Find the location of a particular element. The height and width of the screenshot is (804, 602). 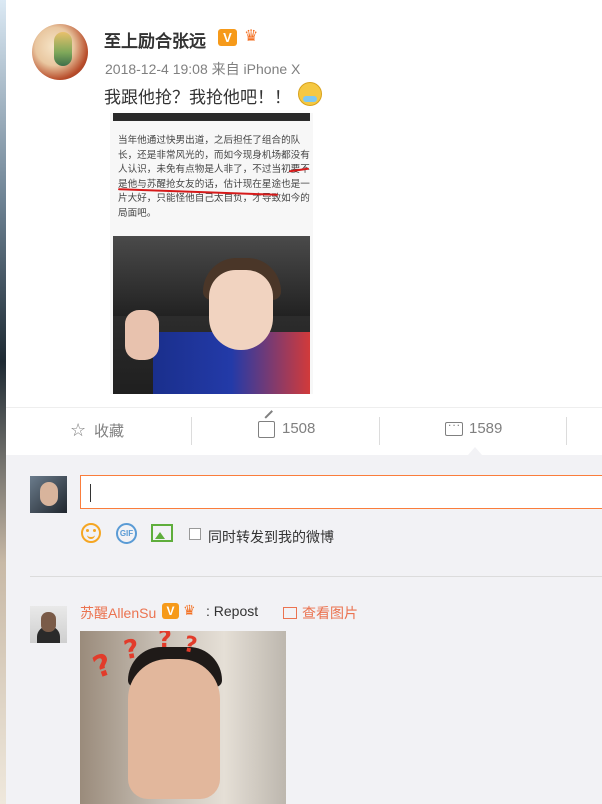

share-icon is located at coordinates (266, 429).